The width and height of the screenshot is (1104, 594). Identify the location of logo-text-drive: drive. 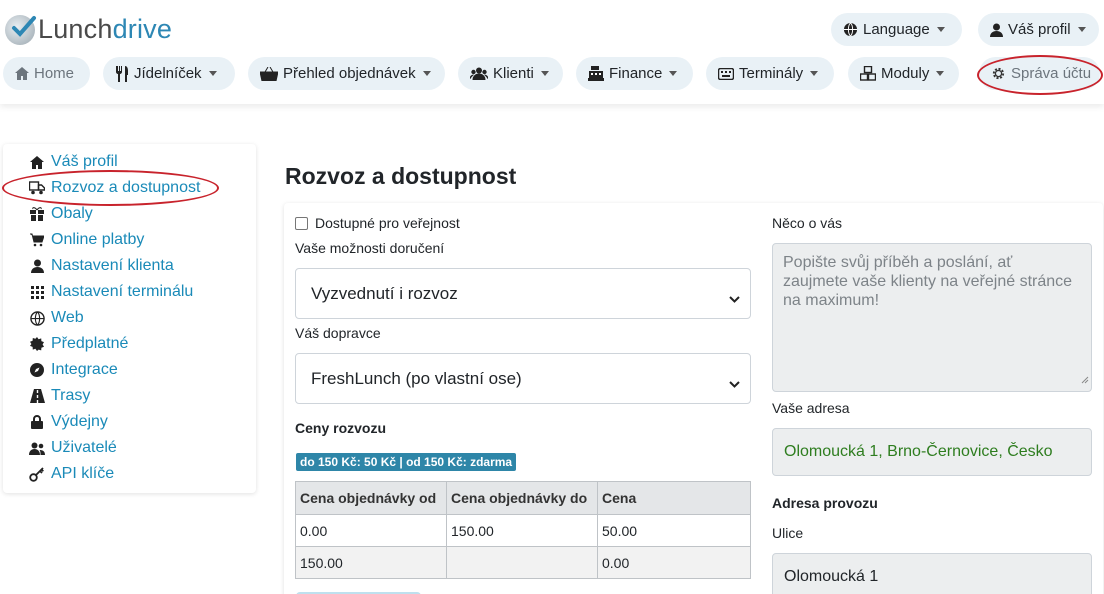
(142, 29).